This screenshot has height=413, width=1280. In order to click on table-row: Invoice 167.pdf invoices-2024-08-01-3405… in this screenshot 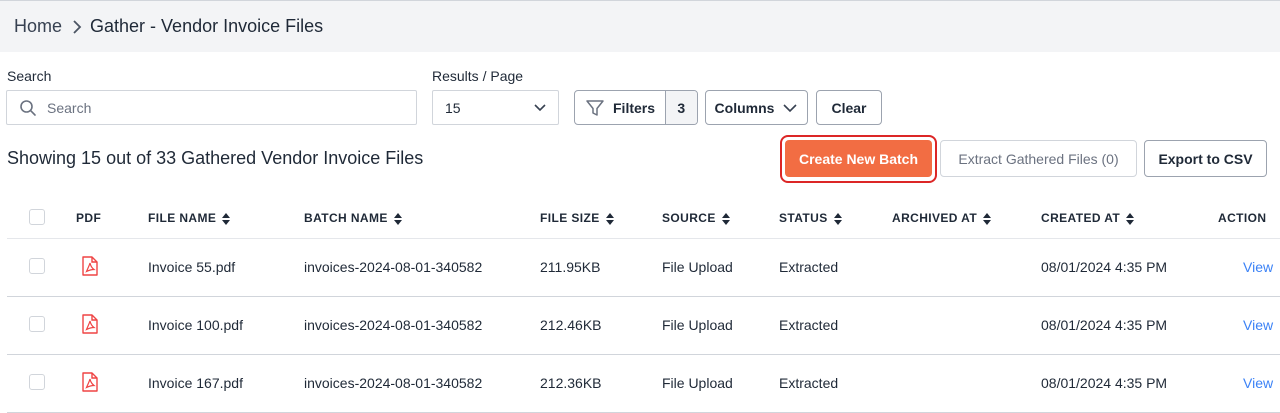, I will do `click(643, 383)`.